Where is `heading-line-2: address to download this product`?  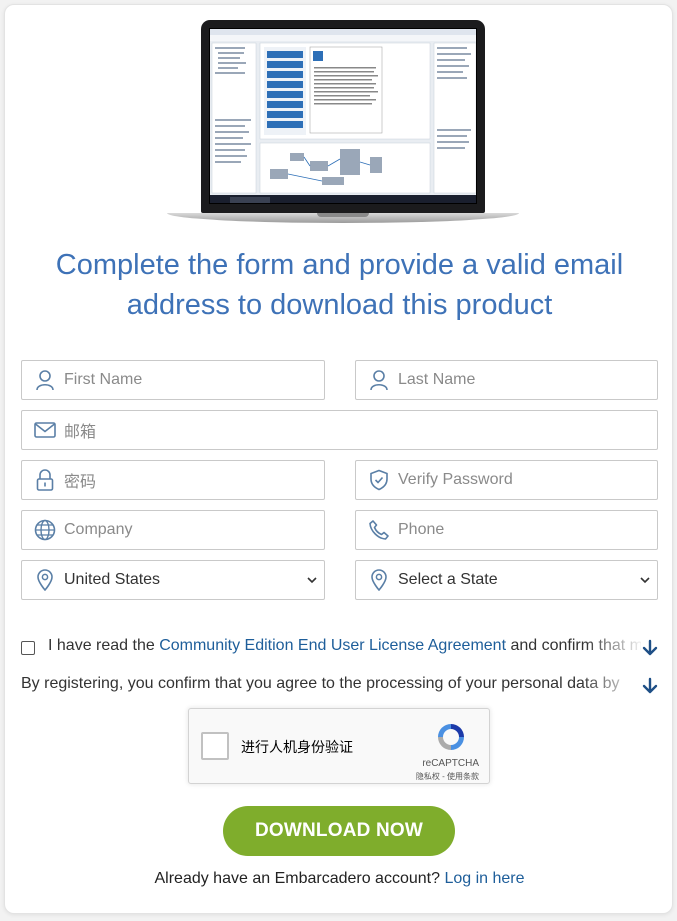
heading-line-2: address to download this product is located at coordinates (339, 305).